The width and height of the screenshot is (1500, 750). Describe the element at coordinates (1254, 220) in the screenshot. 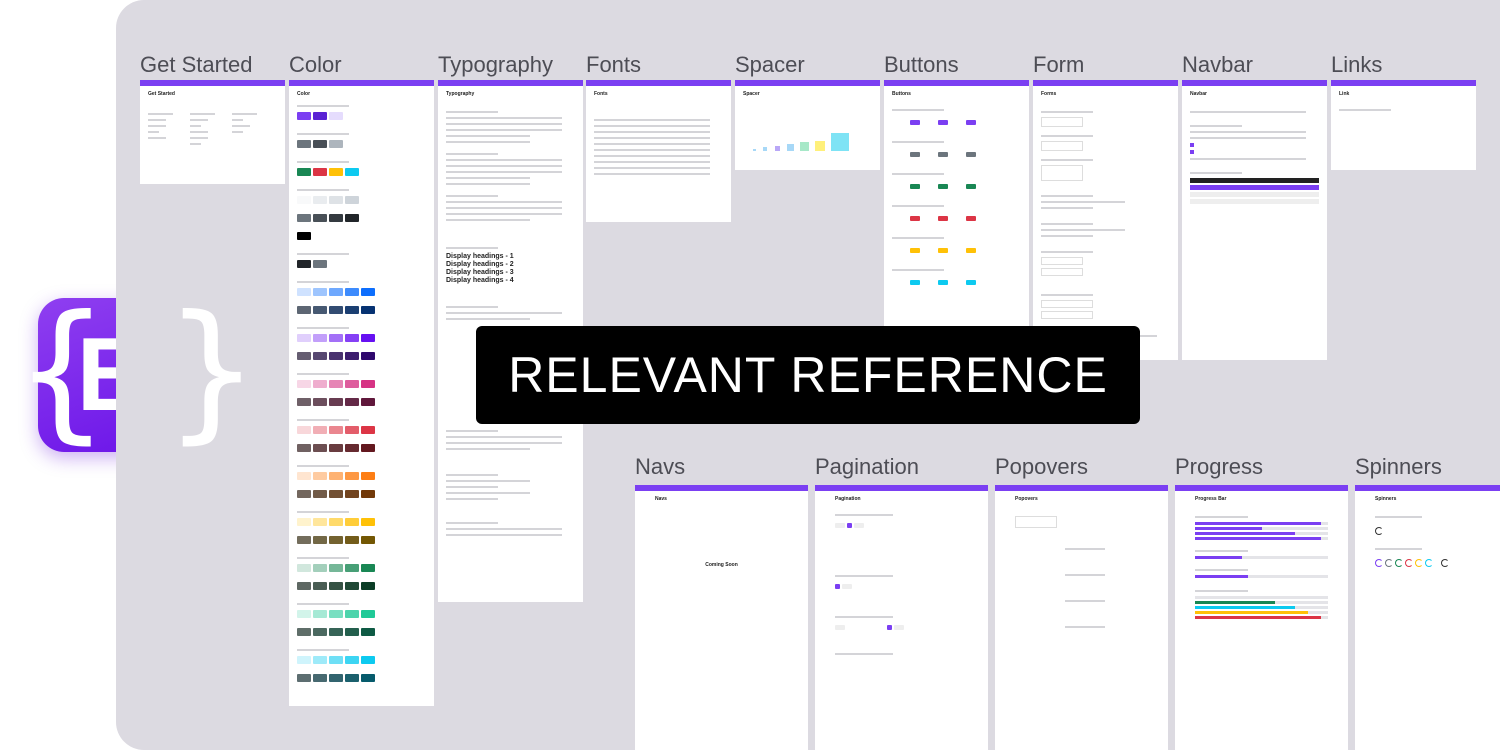

I see `frame-navbar: Navbar` at that location.